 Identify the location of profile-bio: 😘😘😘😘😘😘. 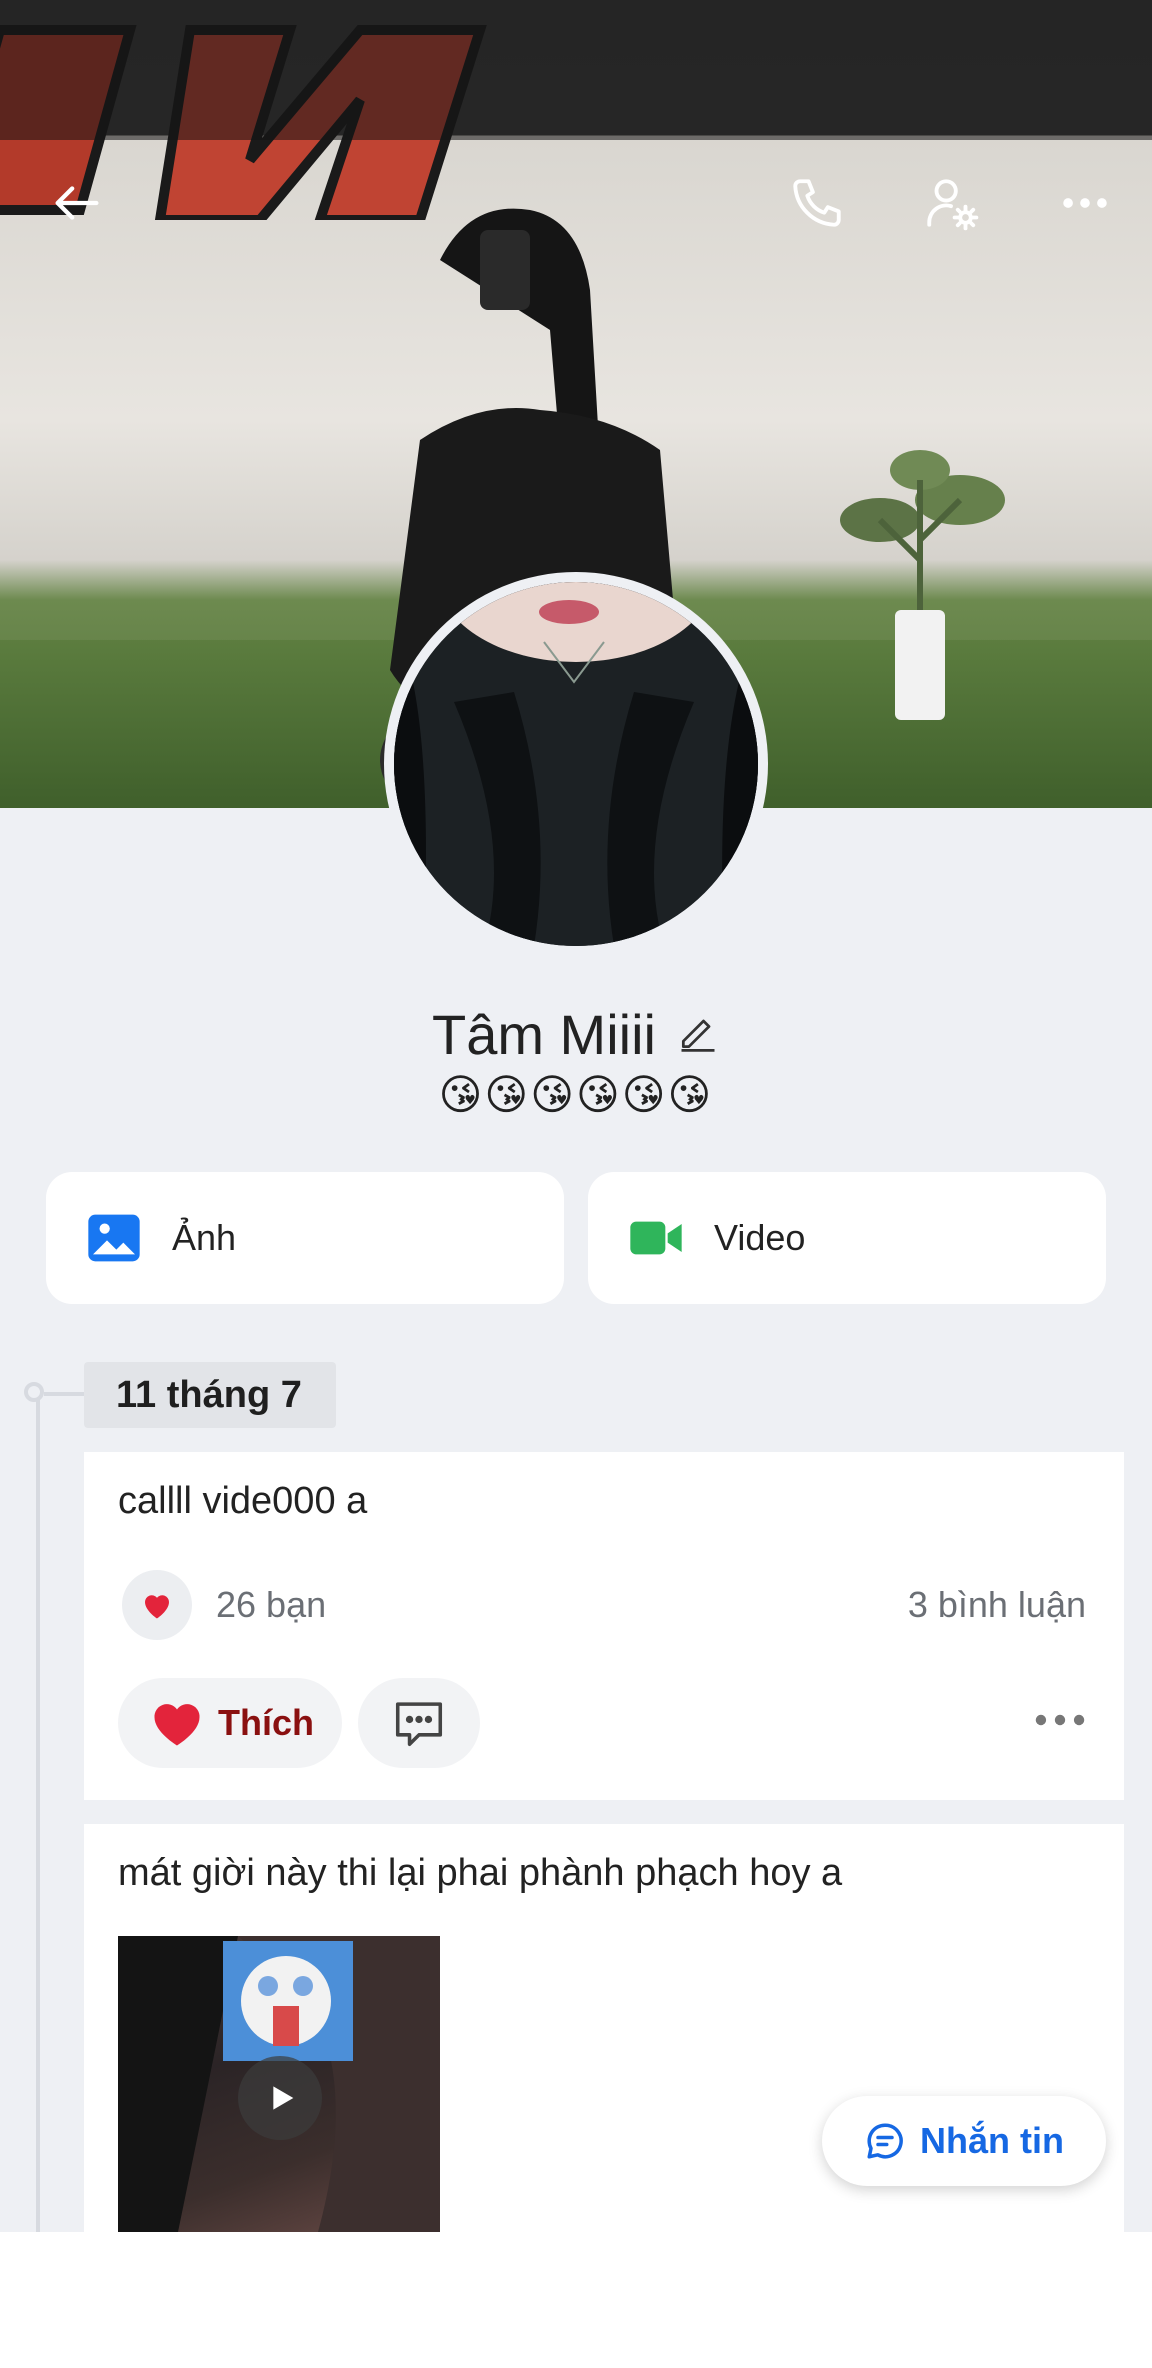
(576, 1094).